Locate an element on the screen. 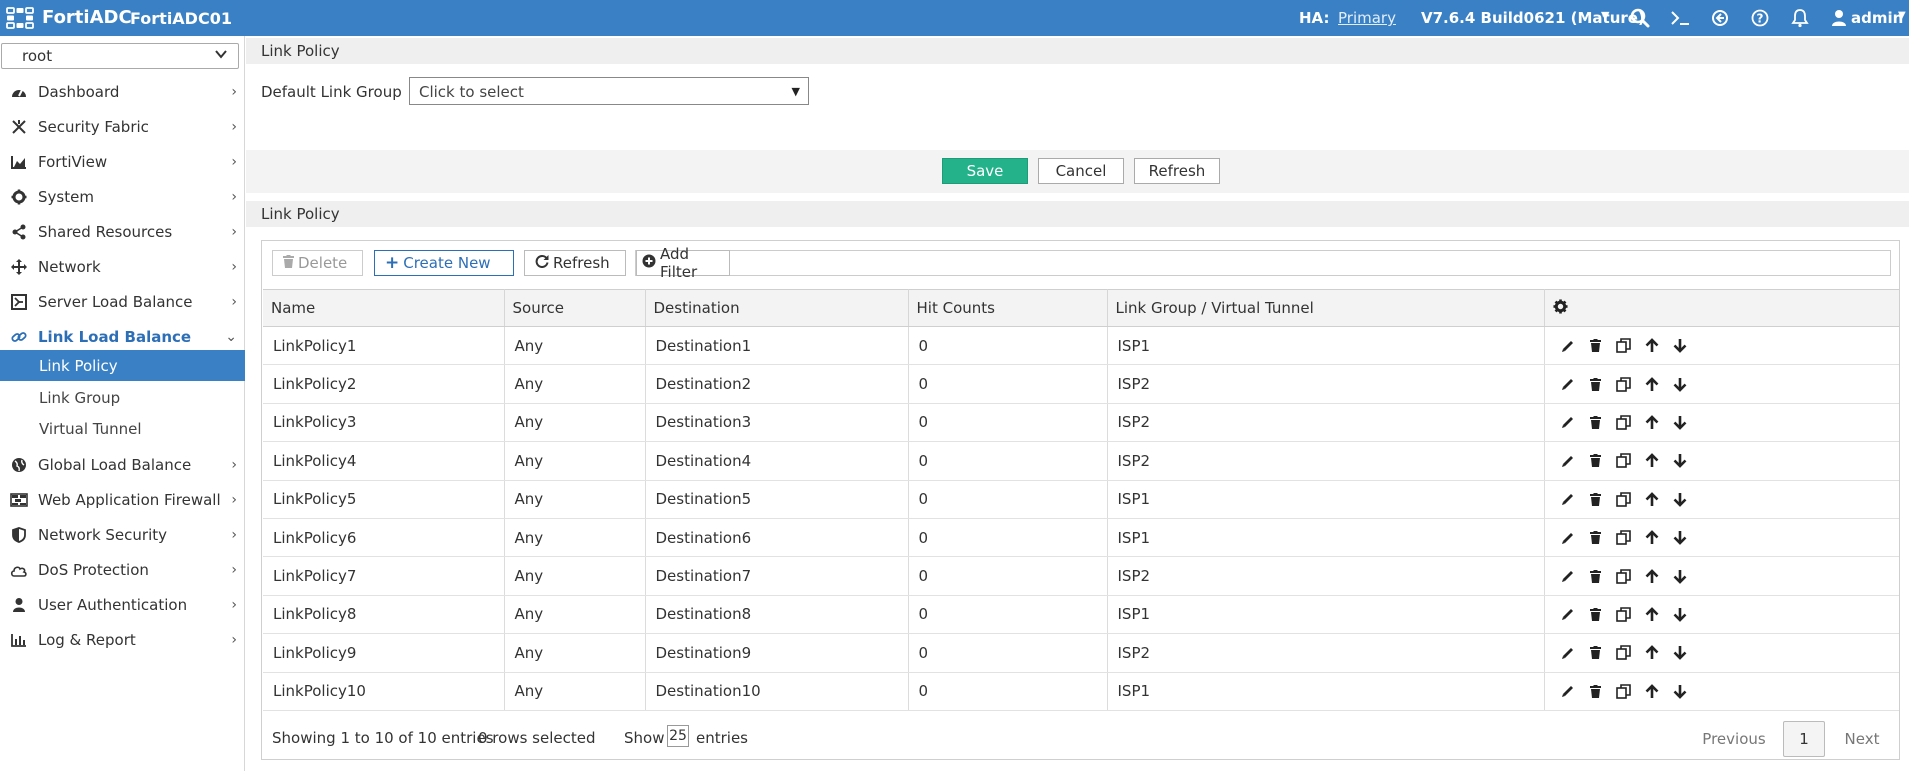 The height and width of the screenshot is (771, 1909). column-header-name: Name is located at coordinates (384, 308).